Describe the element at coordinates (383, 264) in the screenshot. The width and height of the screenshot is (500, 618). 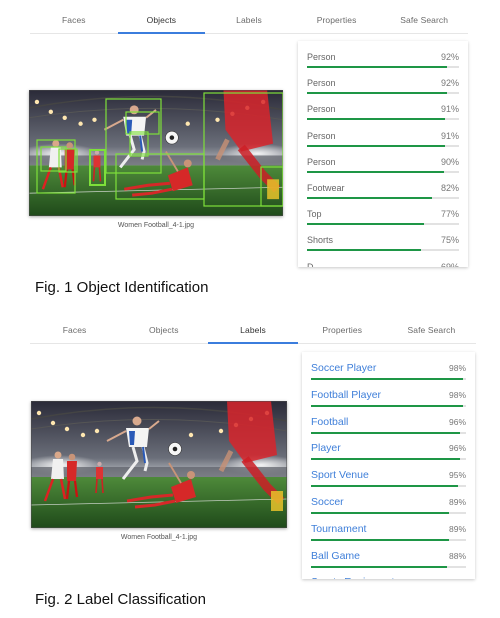
I see `result-row: D 69%` at that location.